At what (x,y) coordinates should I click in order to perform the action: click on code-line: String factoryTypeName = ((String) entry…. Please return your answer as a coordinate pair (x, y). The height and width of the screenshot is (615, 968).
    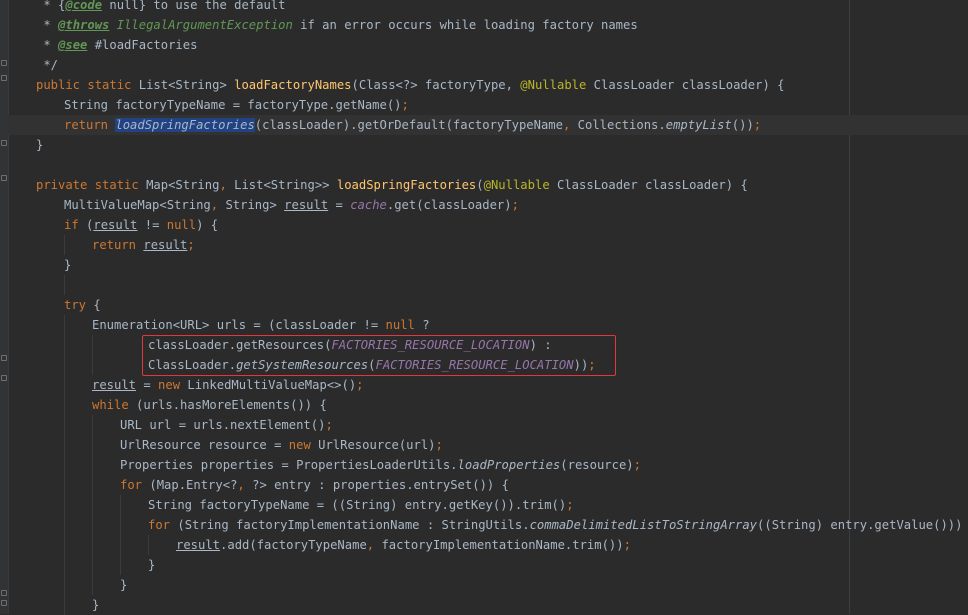
    Looking at the image, I should click on (488, 505).